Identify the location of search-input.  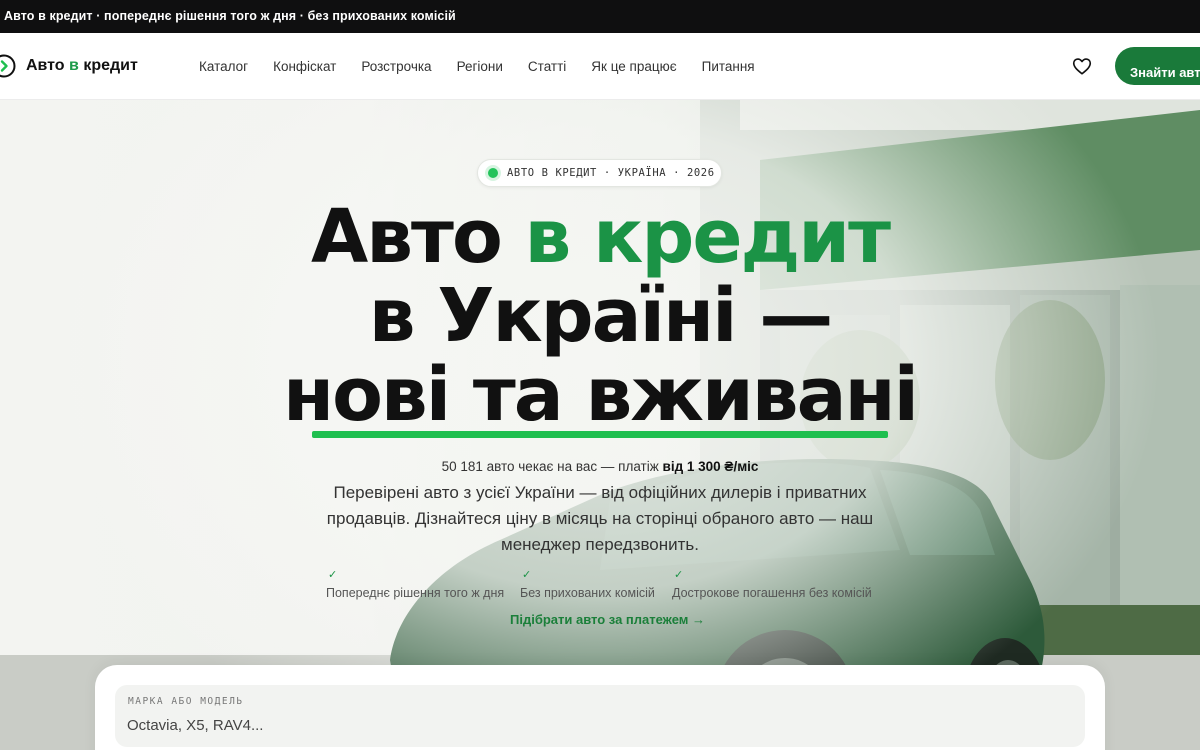
(577, 725).